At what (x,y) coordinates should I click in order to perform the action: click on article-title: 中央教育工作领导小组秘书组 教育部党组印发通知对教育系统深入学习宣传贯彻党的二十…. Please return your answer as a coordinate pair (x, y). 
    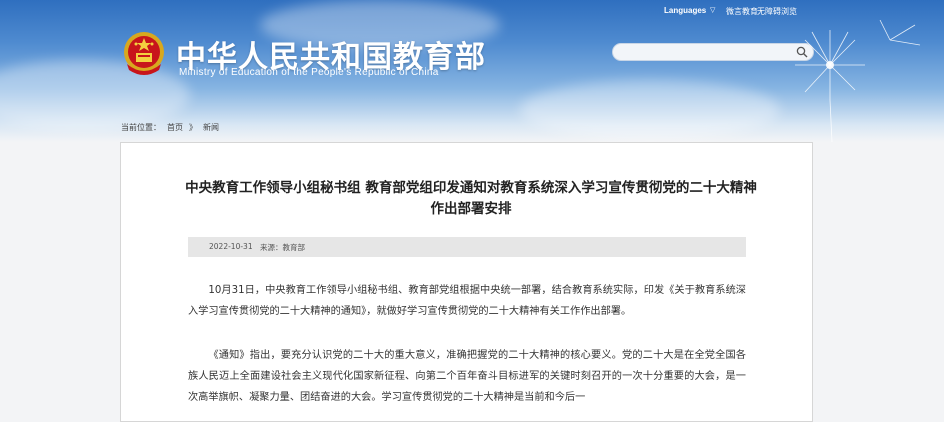
    Looking at the image, I should click on (471, 198).